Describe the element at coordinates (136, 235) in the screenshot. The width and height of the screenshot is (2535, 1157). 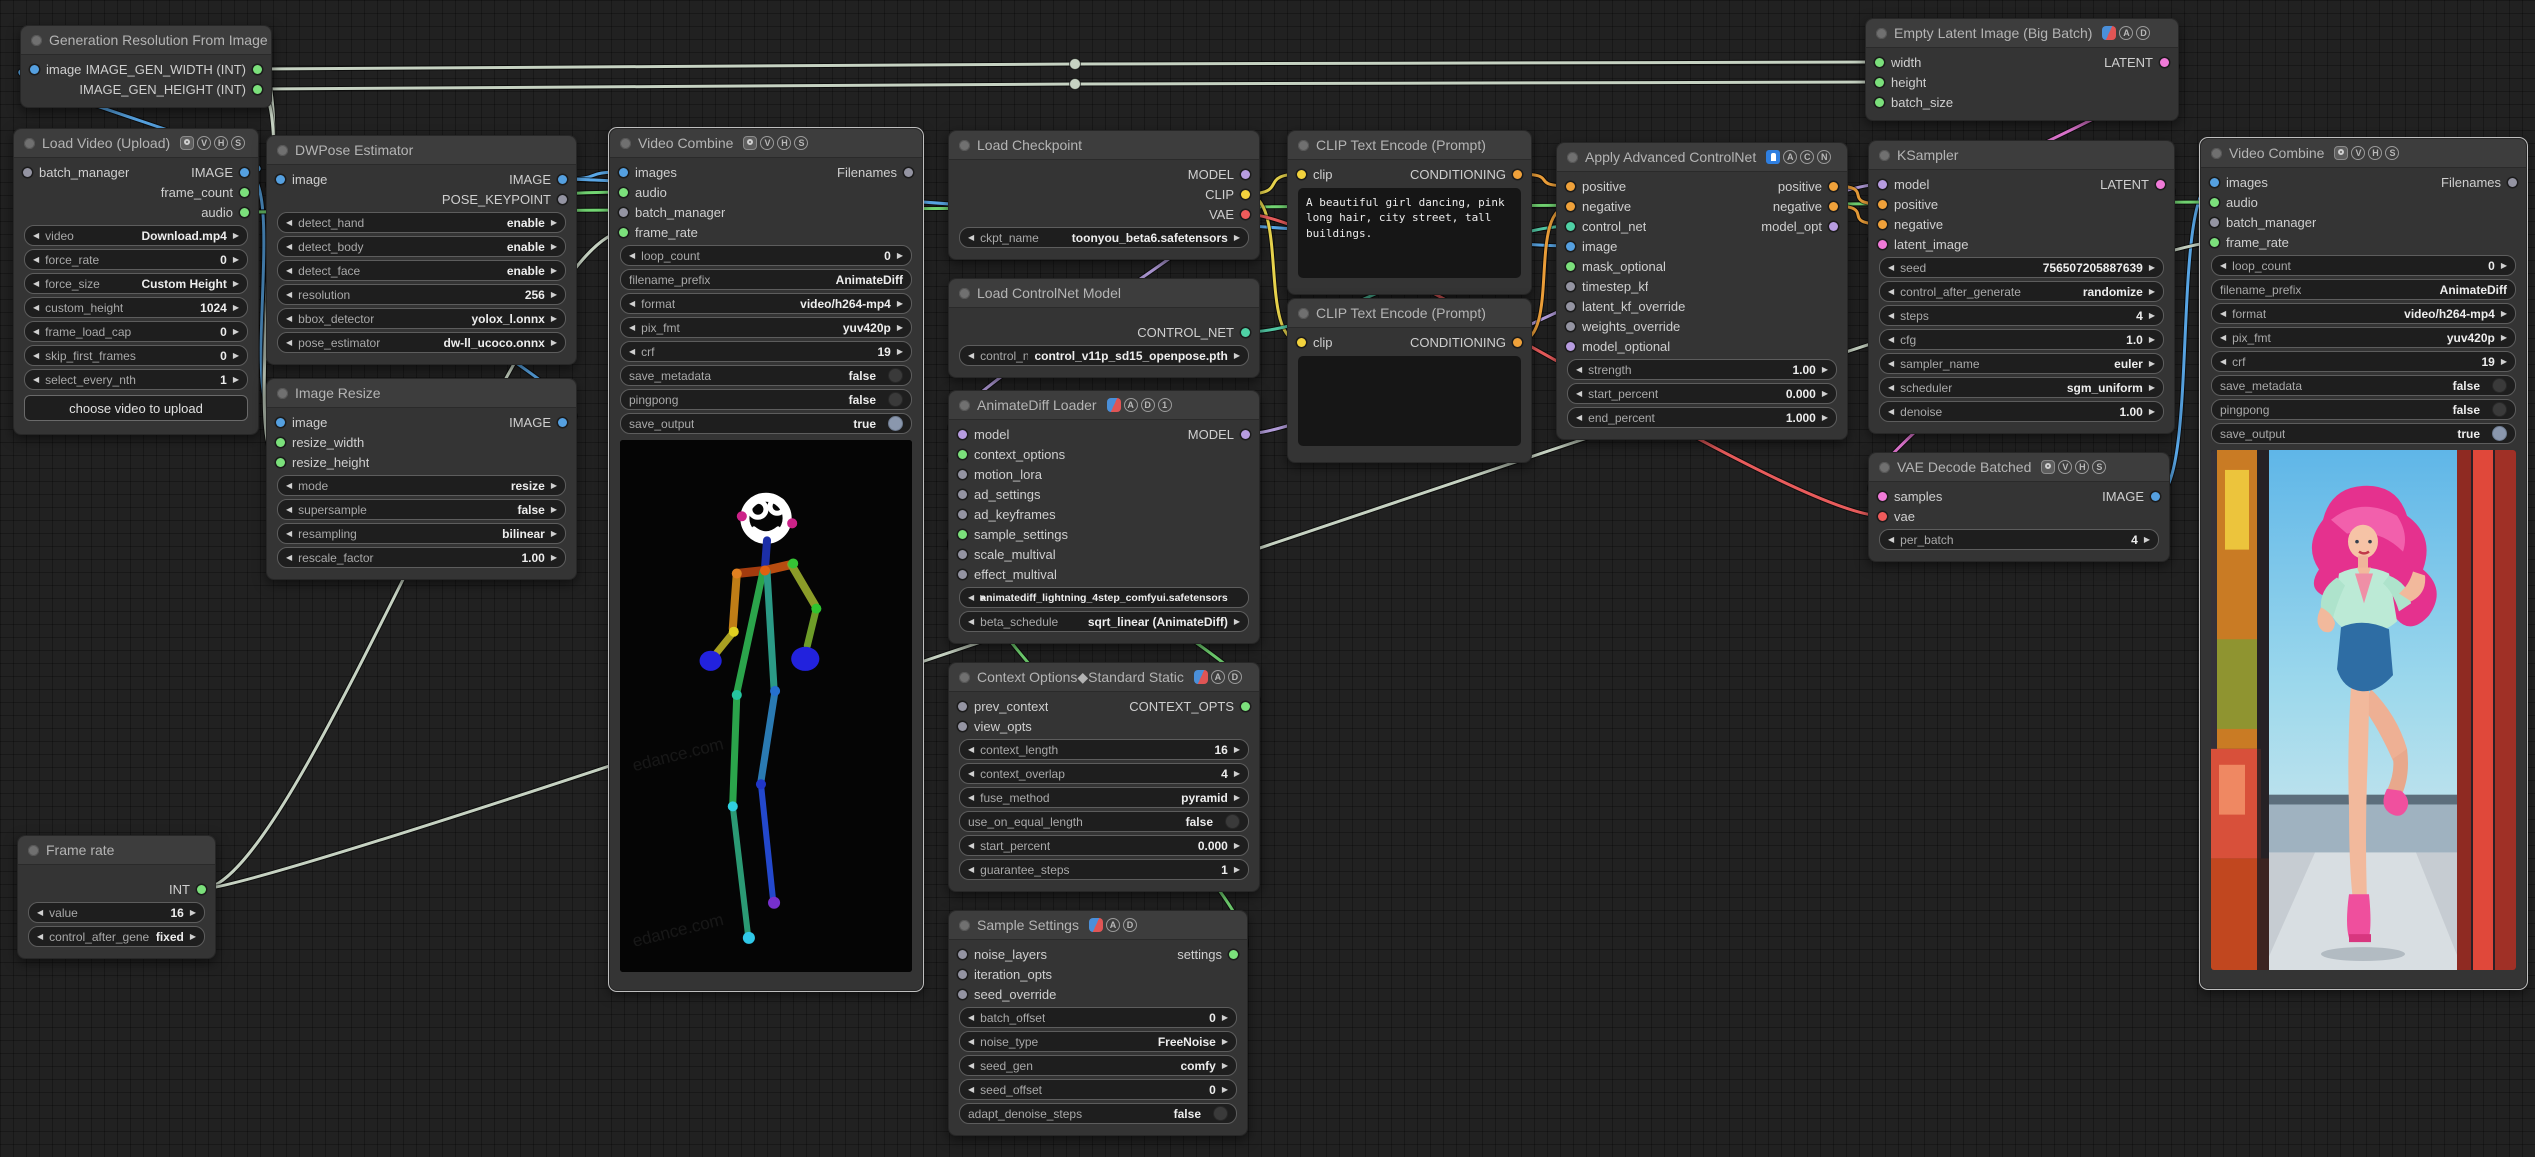
I see `widget-video: ◀ video Download.mp4 ▶` at that location.